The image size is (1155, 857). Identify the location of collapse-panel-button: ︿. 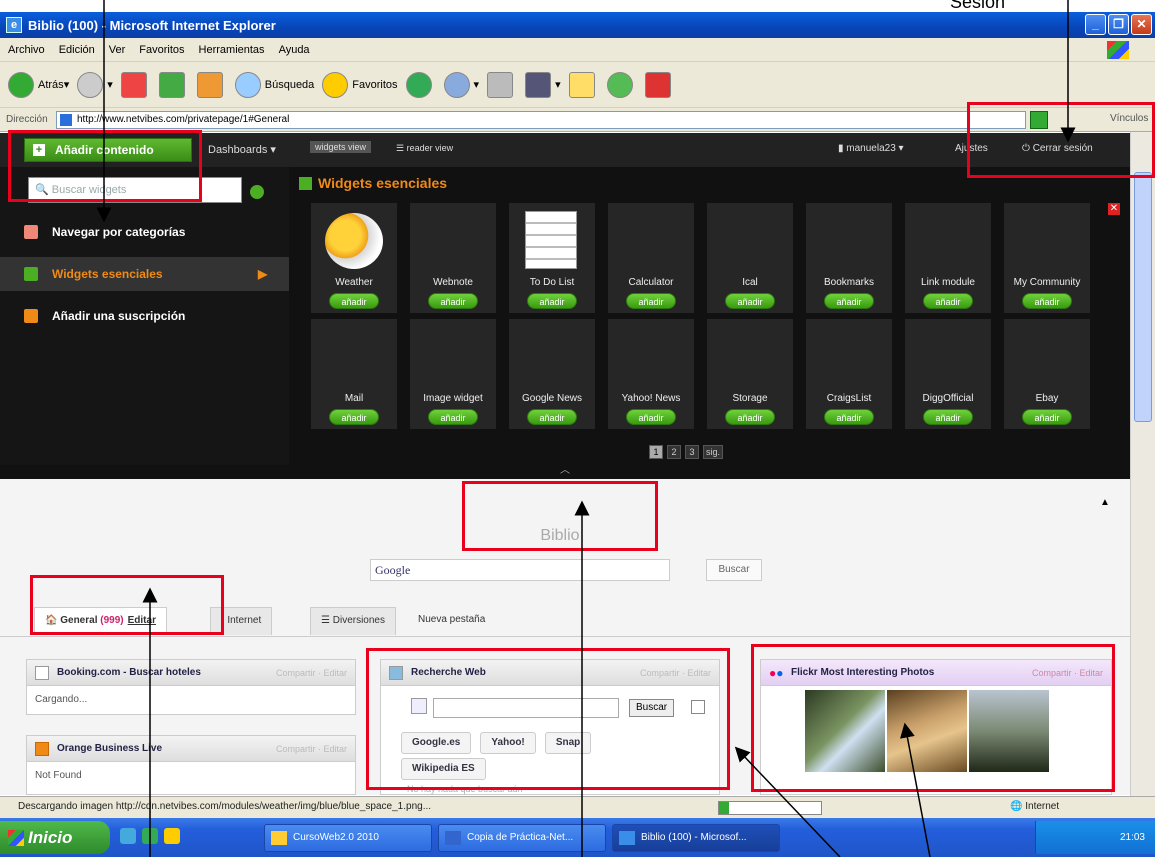
(565, 472).